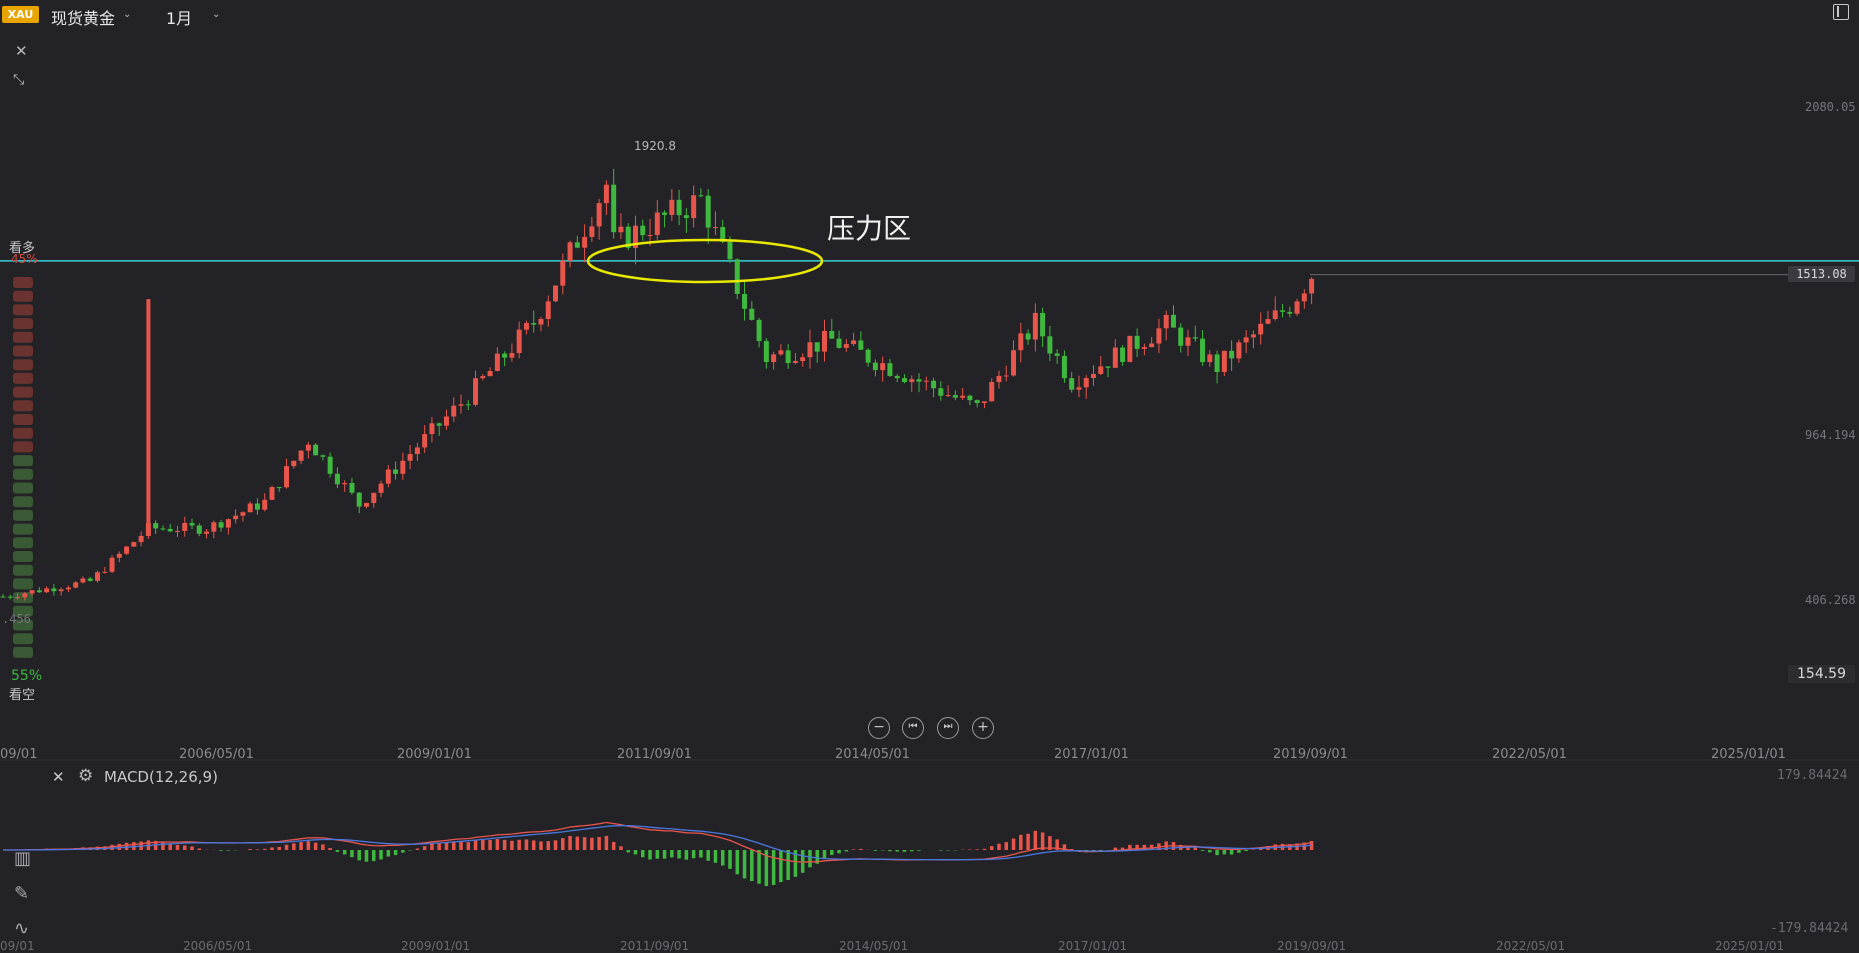  What do you see at coordinates (1821, 274) in the screenshot?
I see `last-price-tag: 1513.08` at bounding box center [1821, 274].